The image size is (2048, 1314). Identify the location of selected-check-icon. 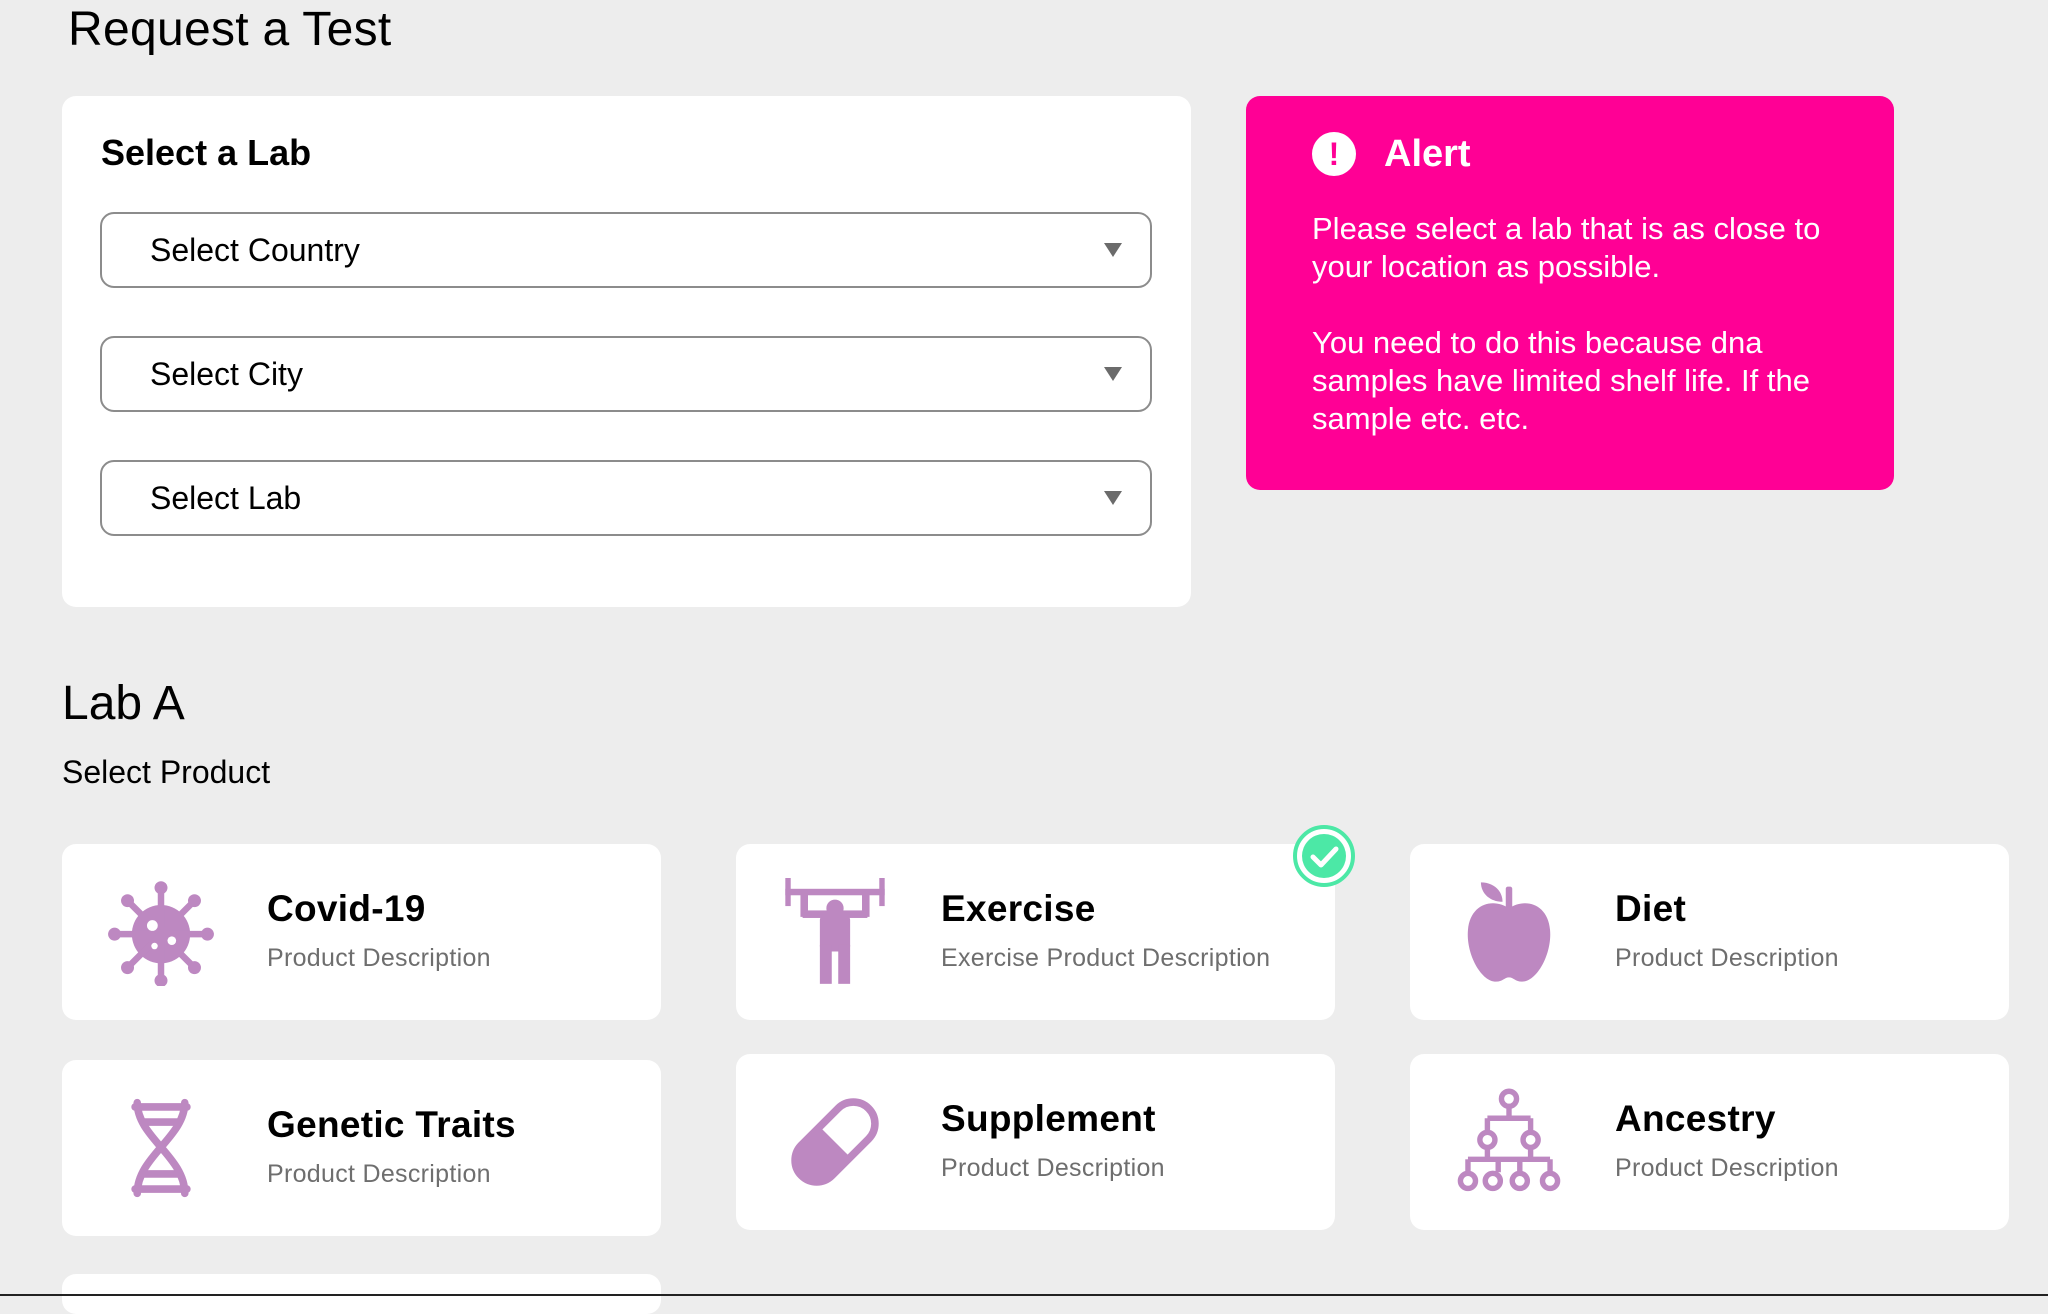
(1324, 856).